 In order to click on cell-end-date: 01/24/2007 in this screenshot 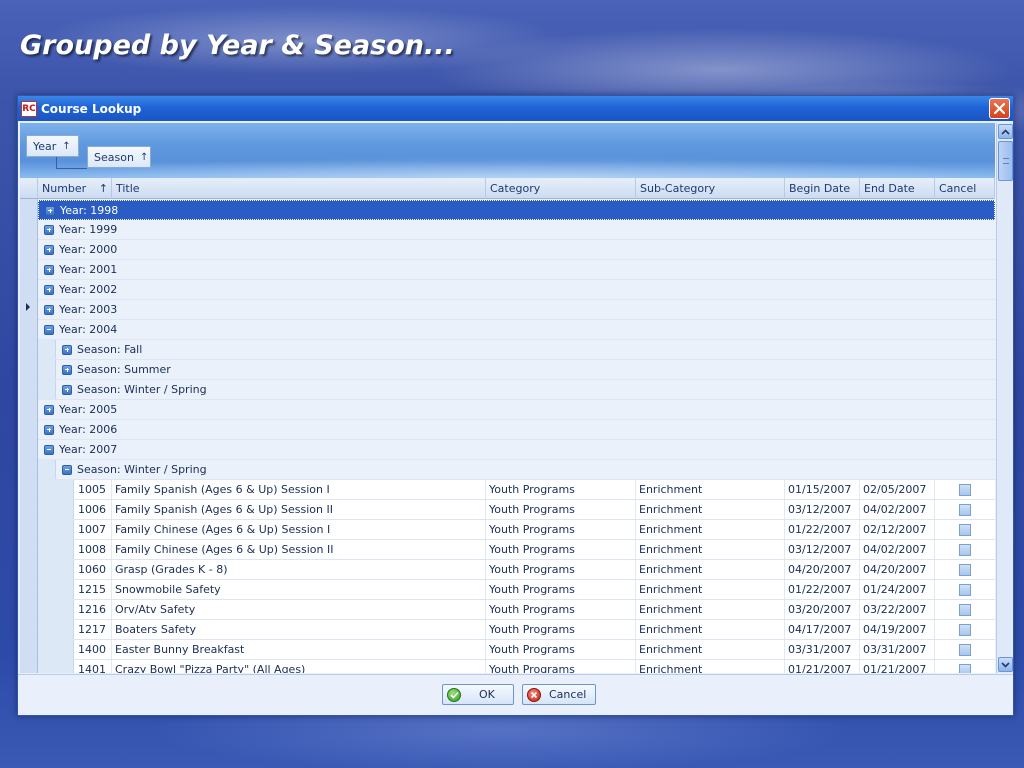, I will do `click(897, 589)`.